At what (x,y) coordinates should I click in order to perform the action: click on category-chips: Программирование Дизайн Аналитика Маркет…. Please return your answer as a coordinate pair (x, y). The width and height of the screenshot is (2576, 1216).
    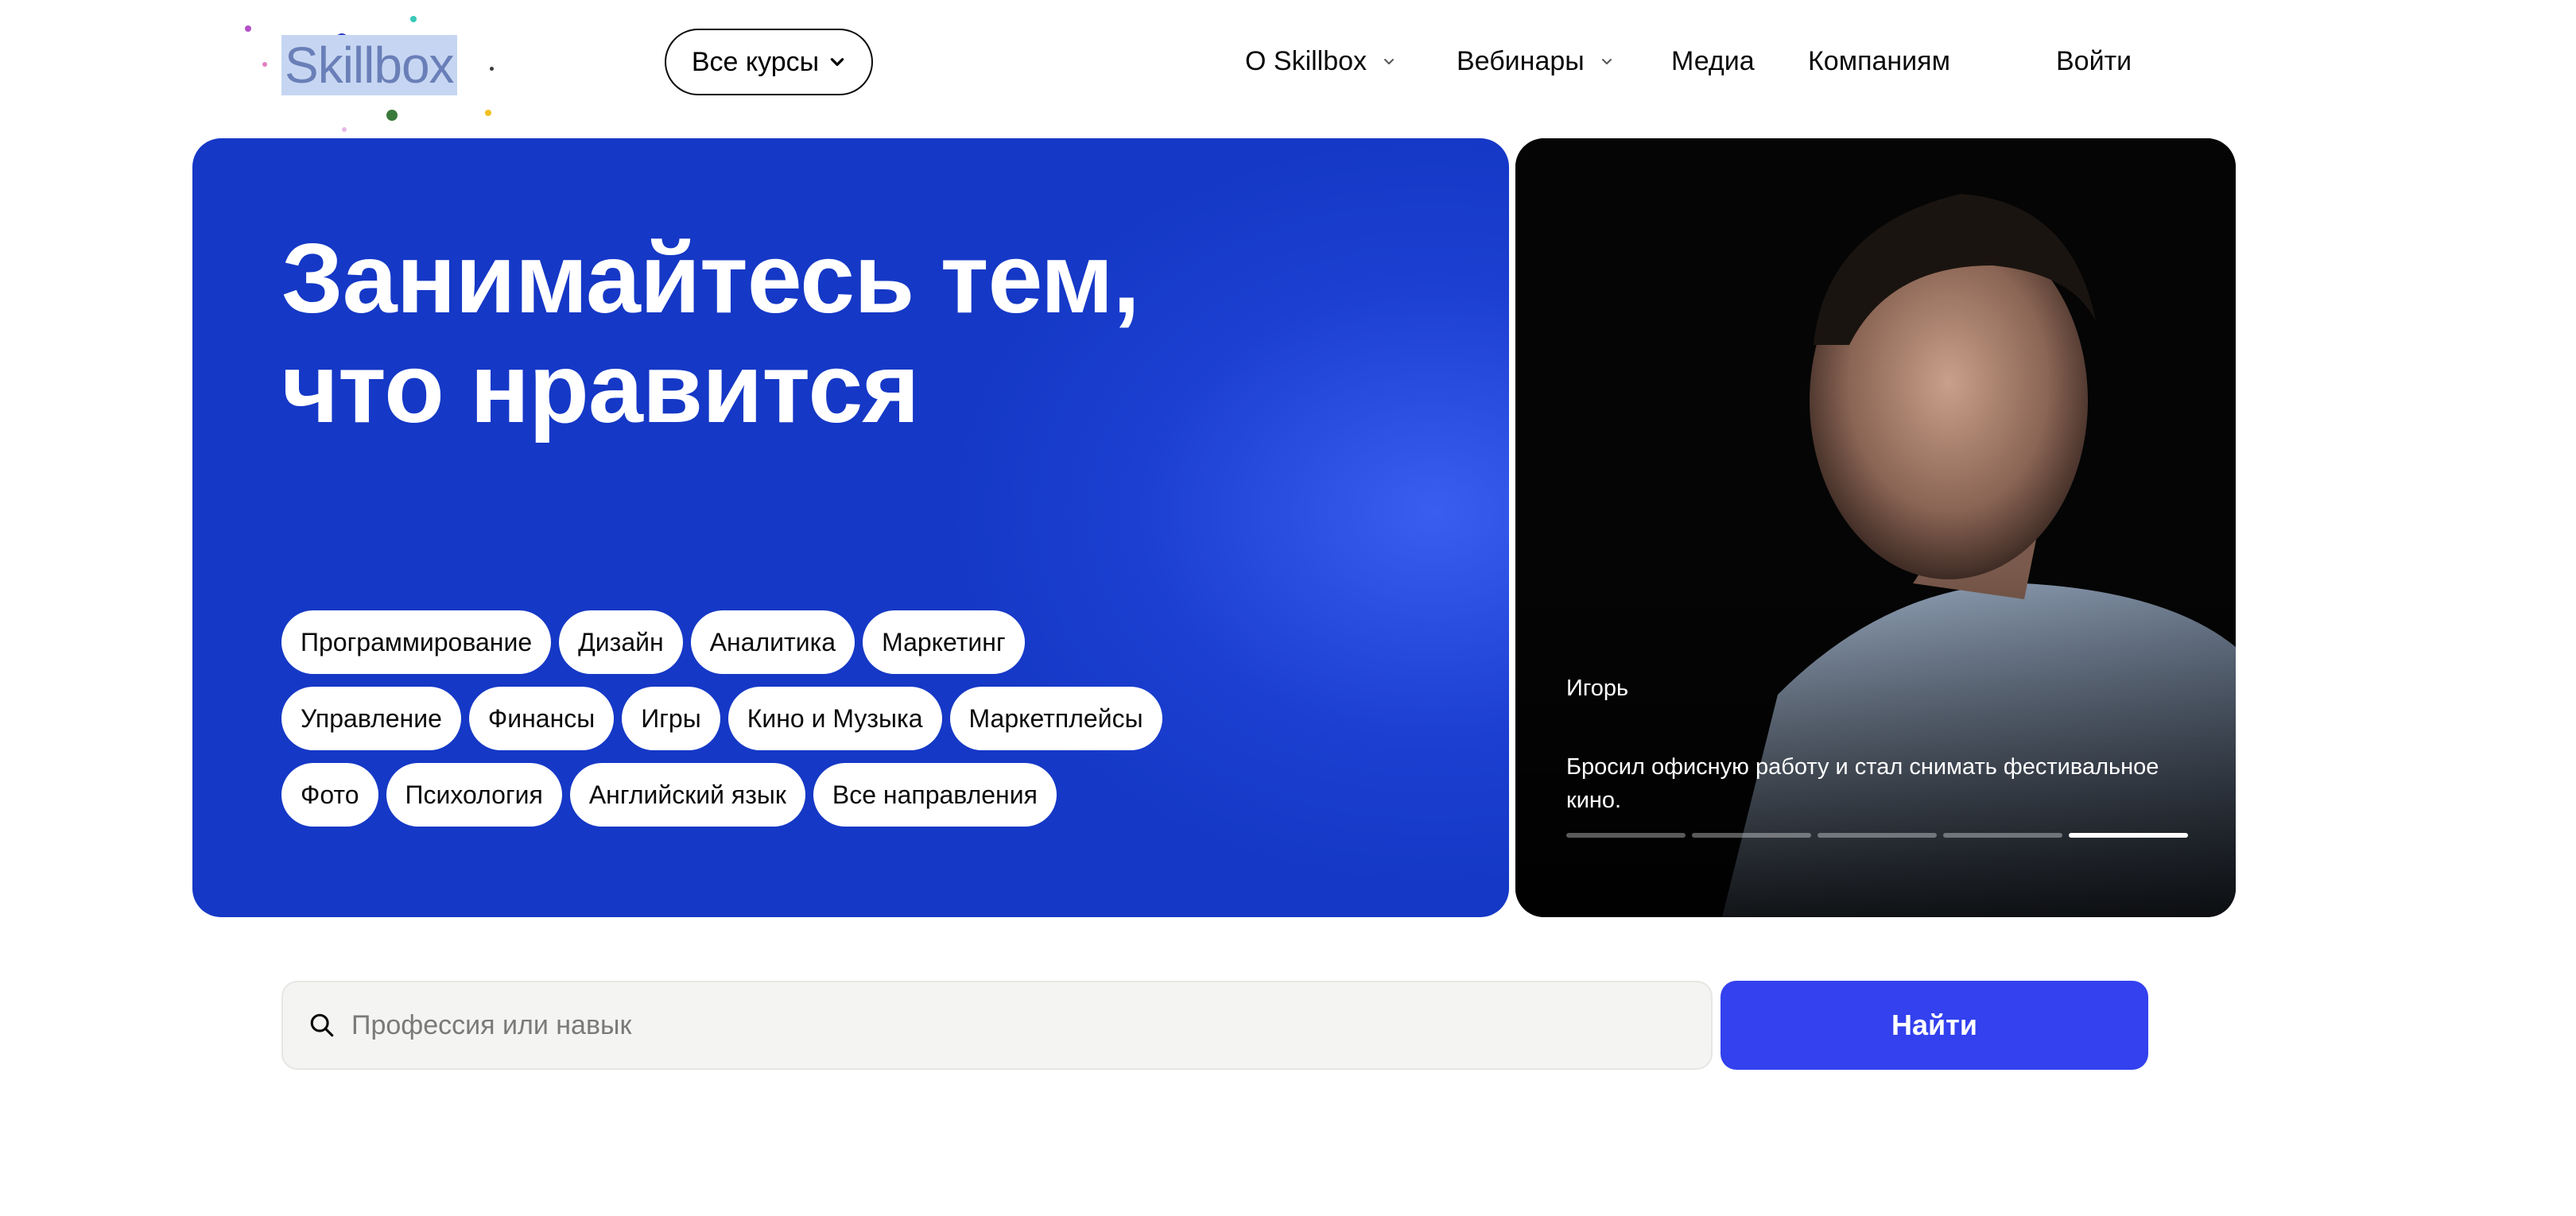
    Looking at the image, I should click on (798, 724).